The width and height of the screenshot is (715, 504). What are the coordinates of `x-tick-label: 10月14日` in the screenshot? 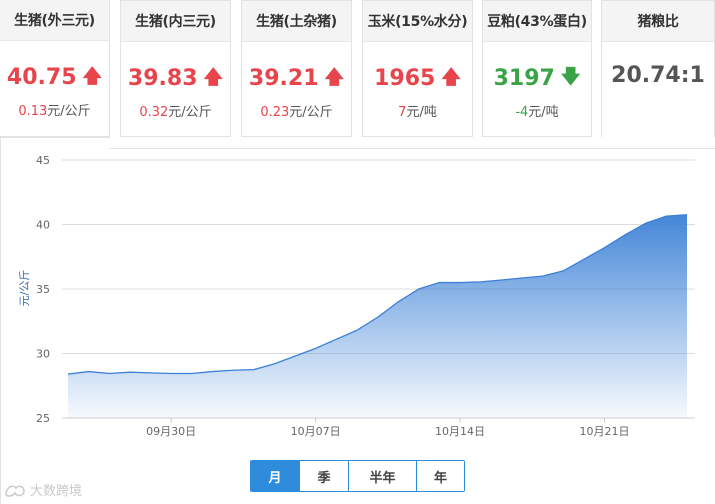 It's located at (460, 431).